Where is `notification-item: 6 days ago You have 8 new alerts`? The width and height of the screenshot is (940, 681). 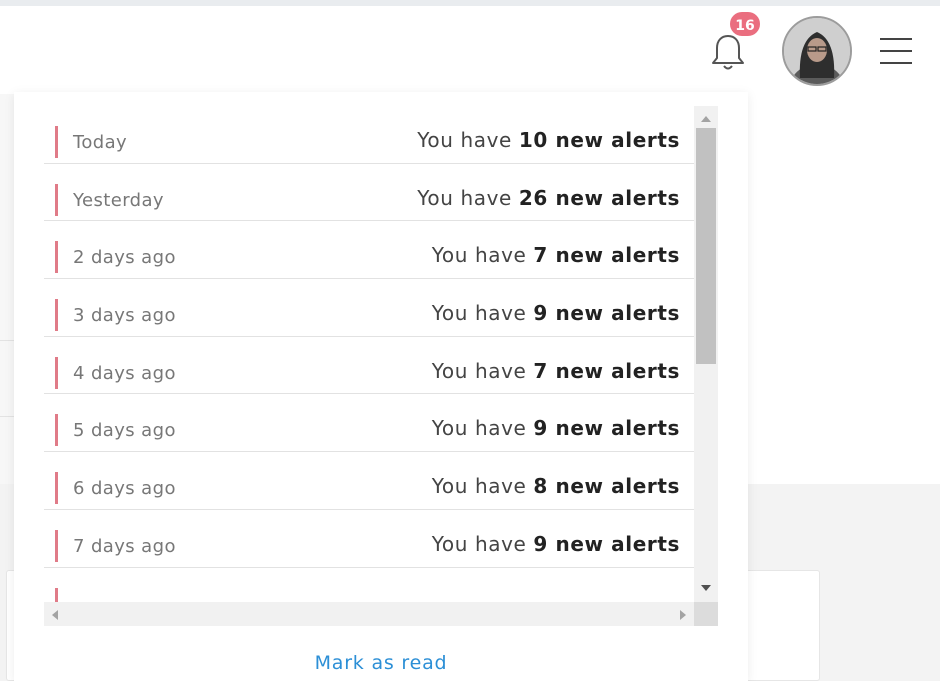
notification-item: 6 days ago You have 8 new alerts is located at coordinates (369, 481).